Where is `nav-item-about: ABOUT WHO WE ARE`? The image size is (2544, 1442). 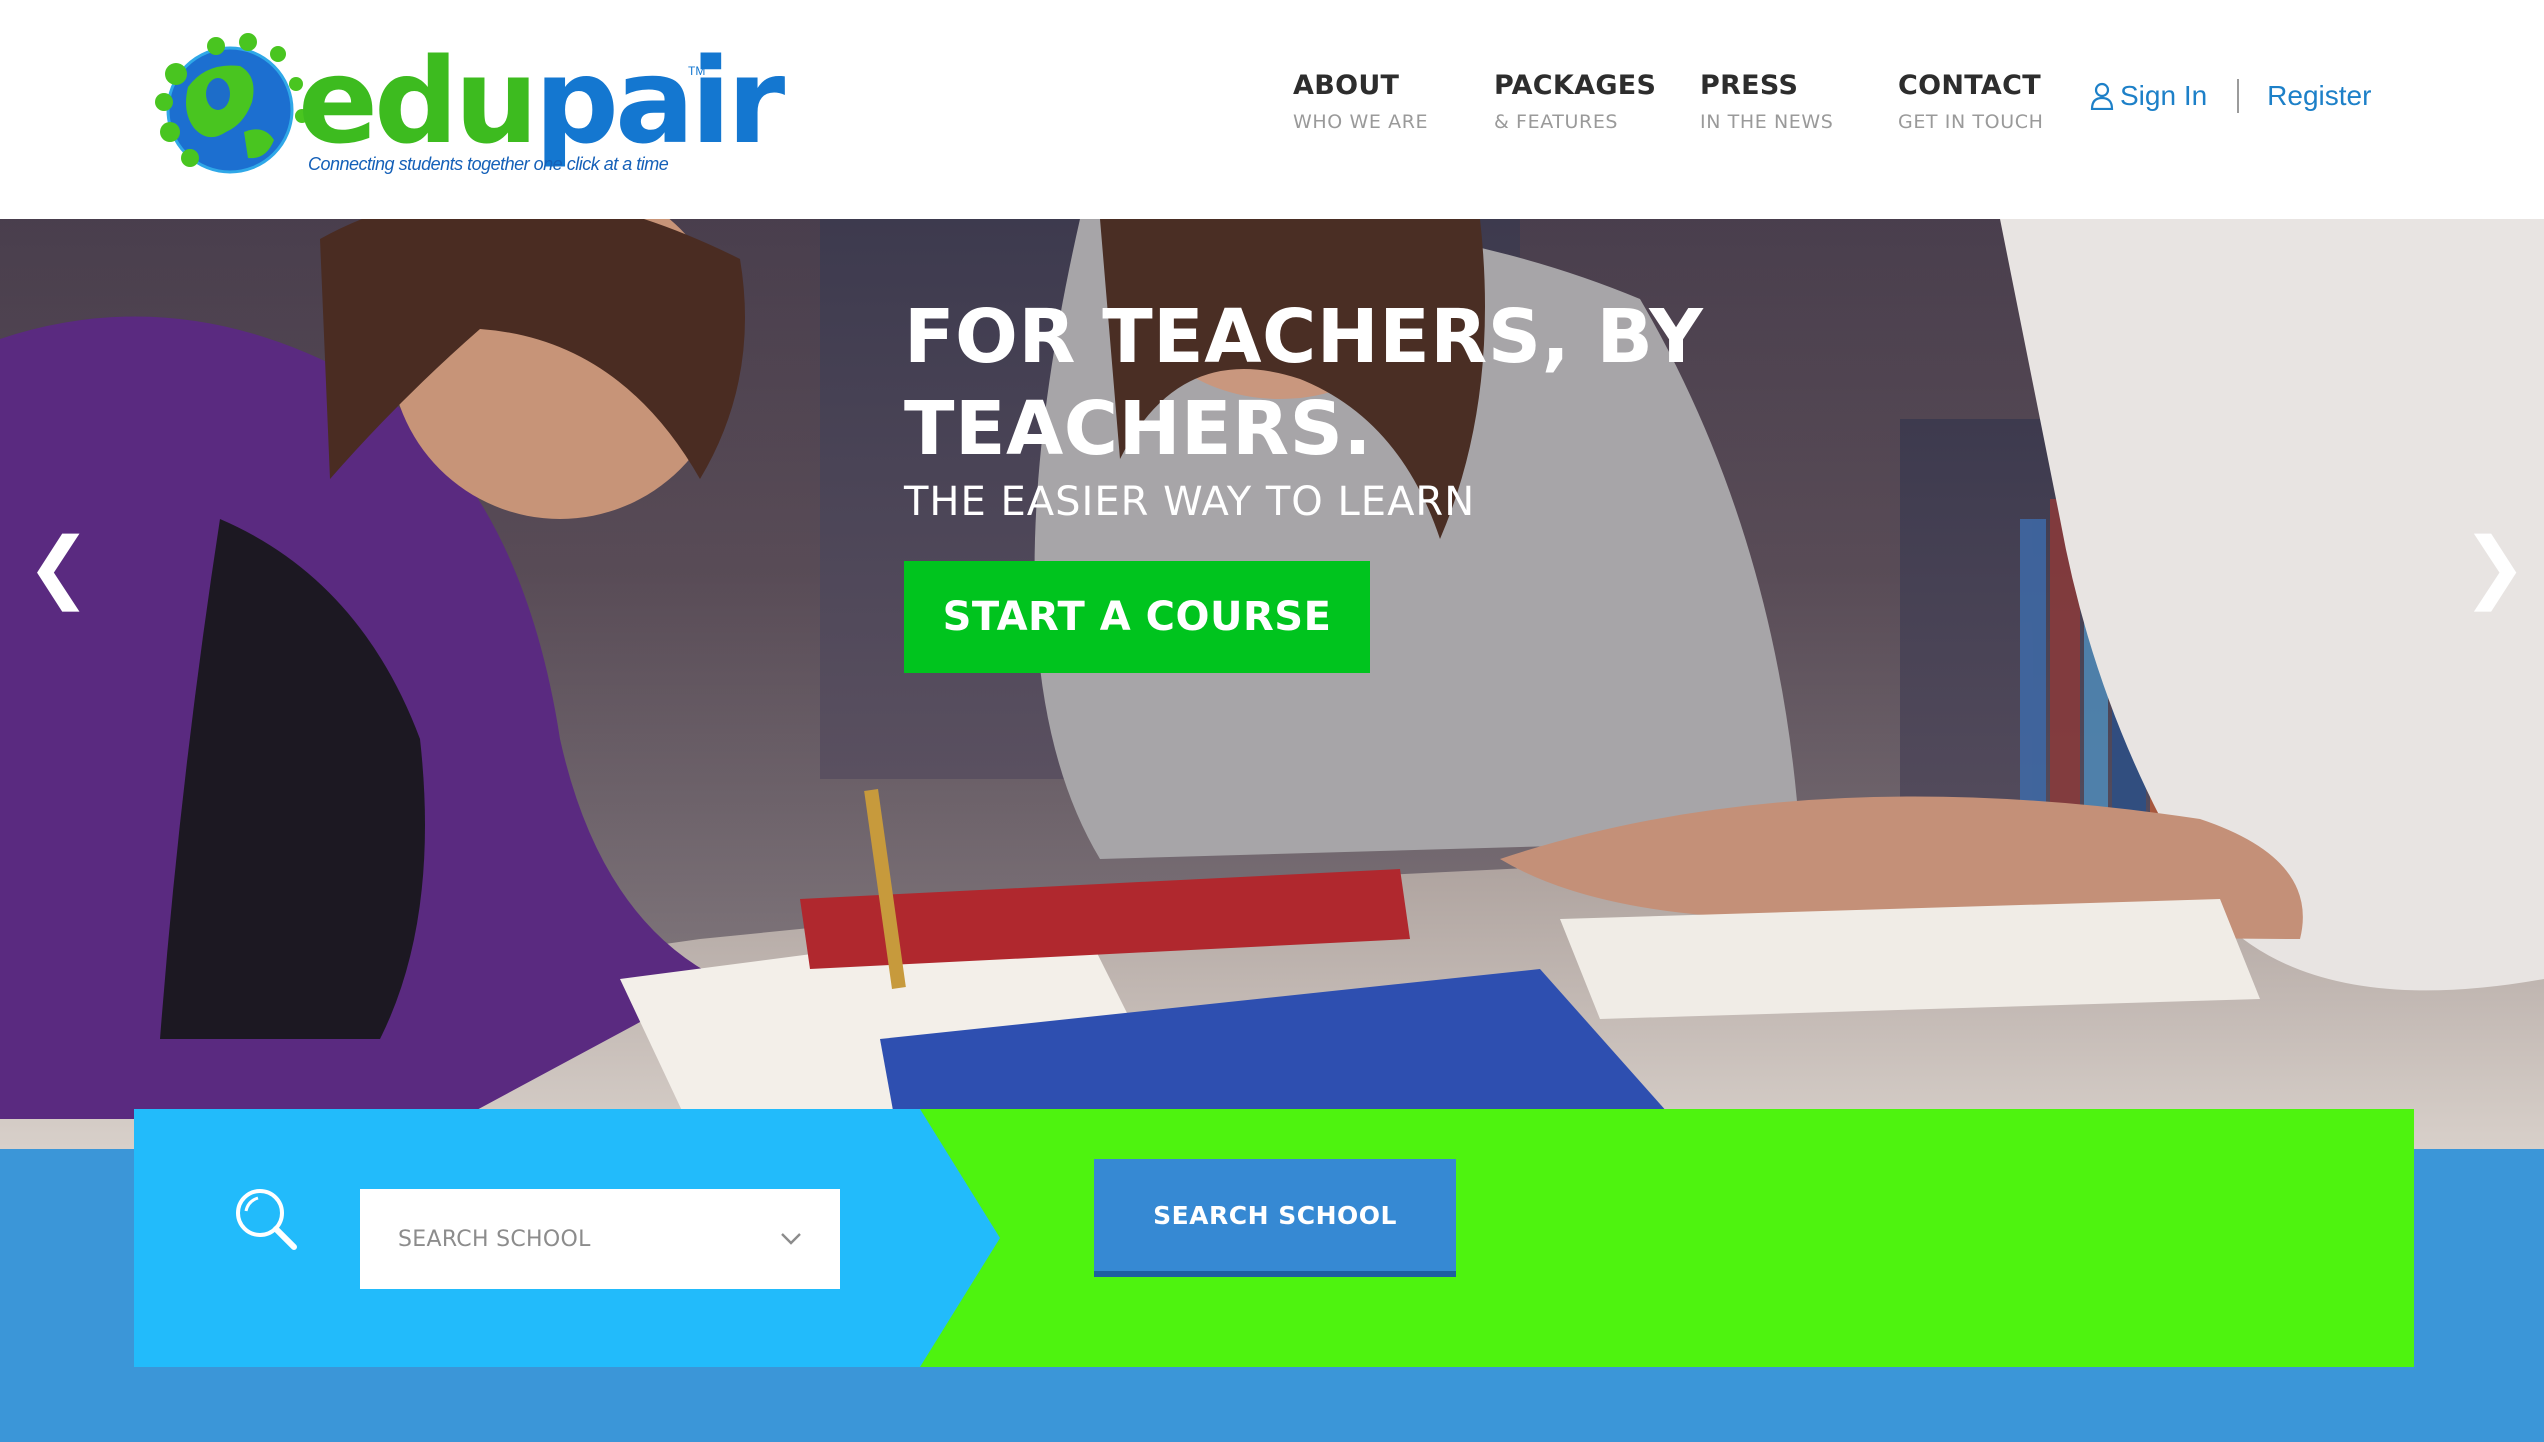 nav-item-about: ABOUT WHO WE ARE is located at coordinates (1360, 101).